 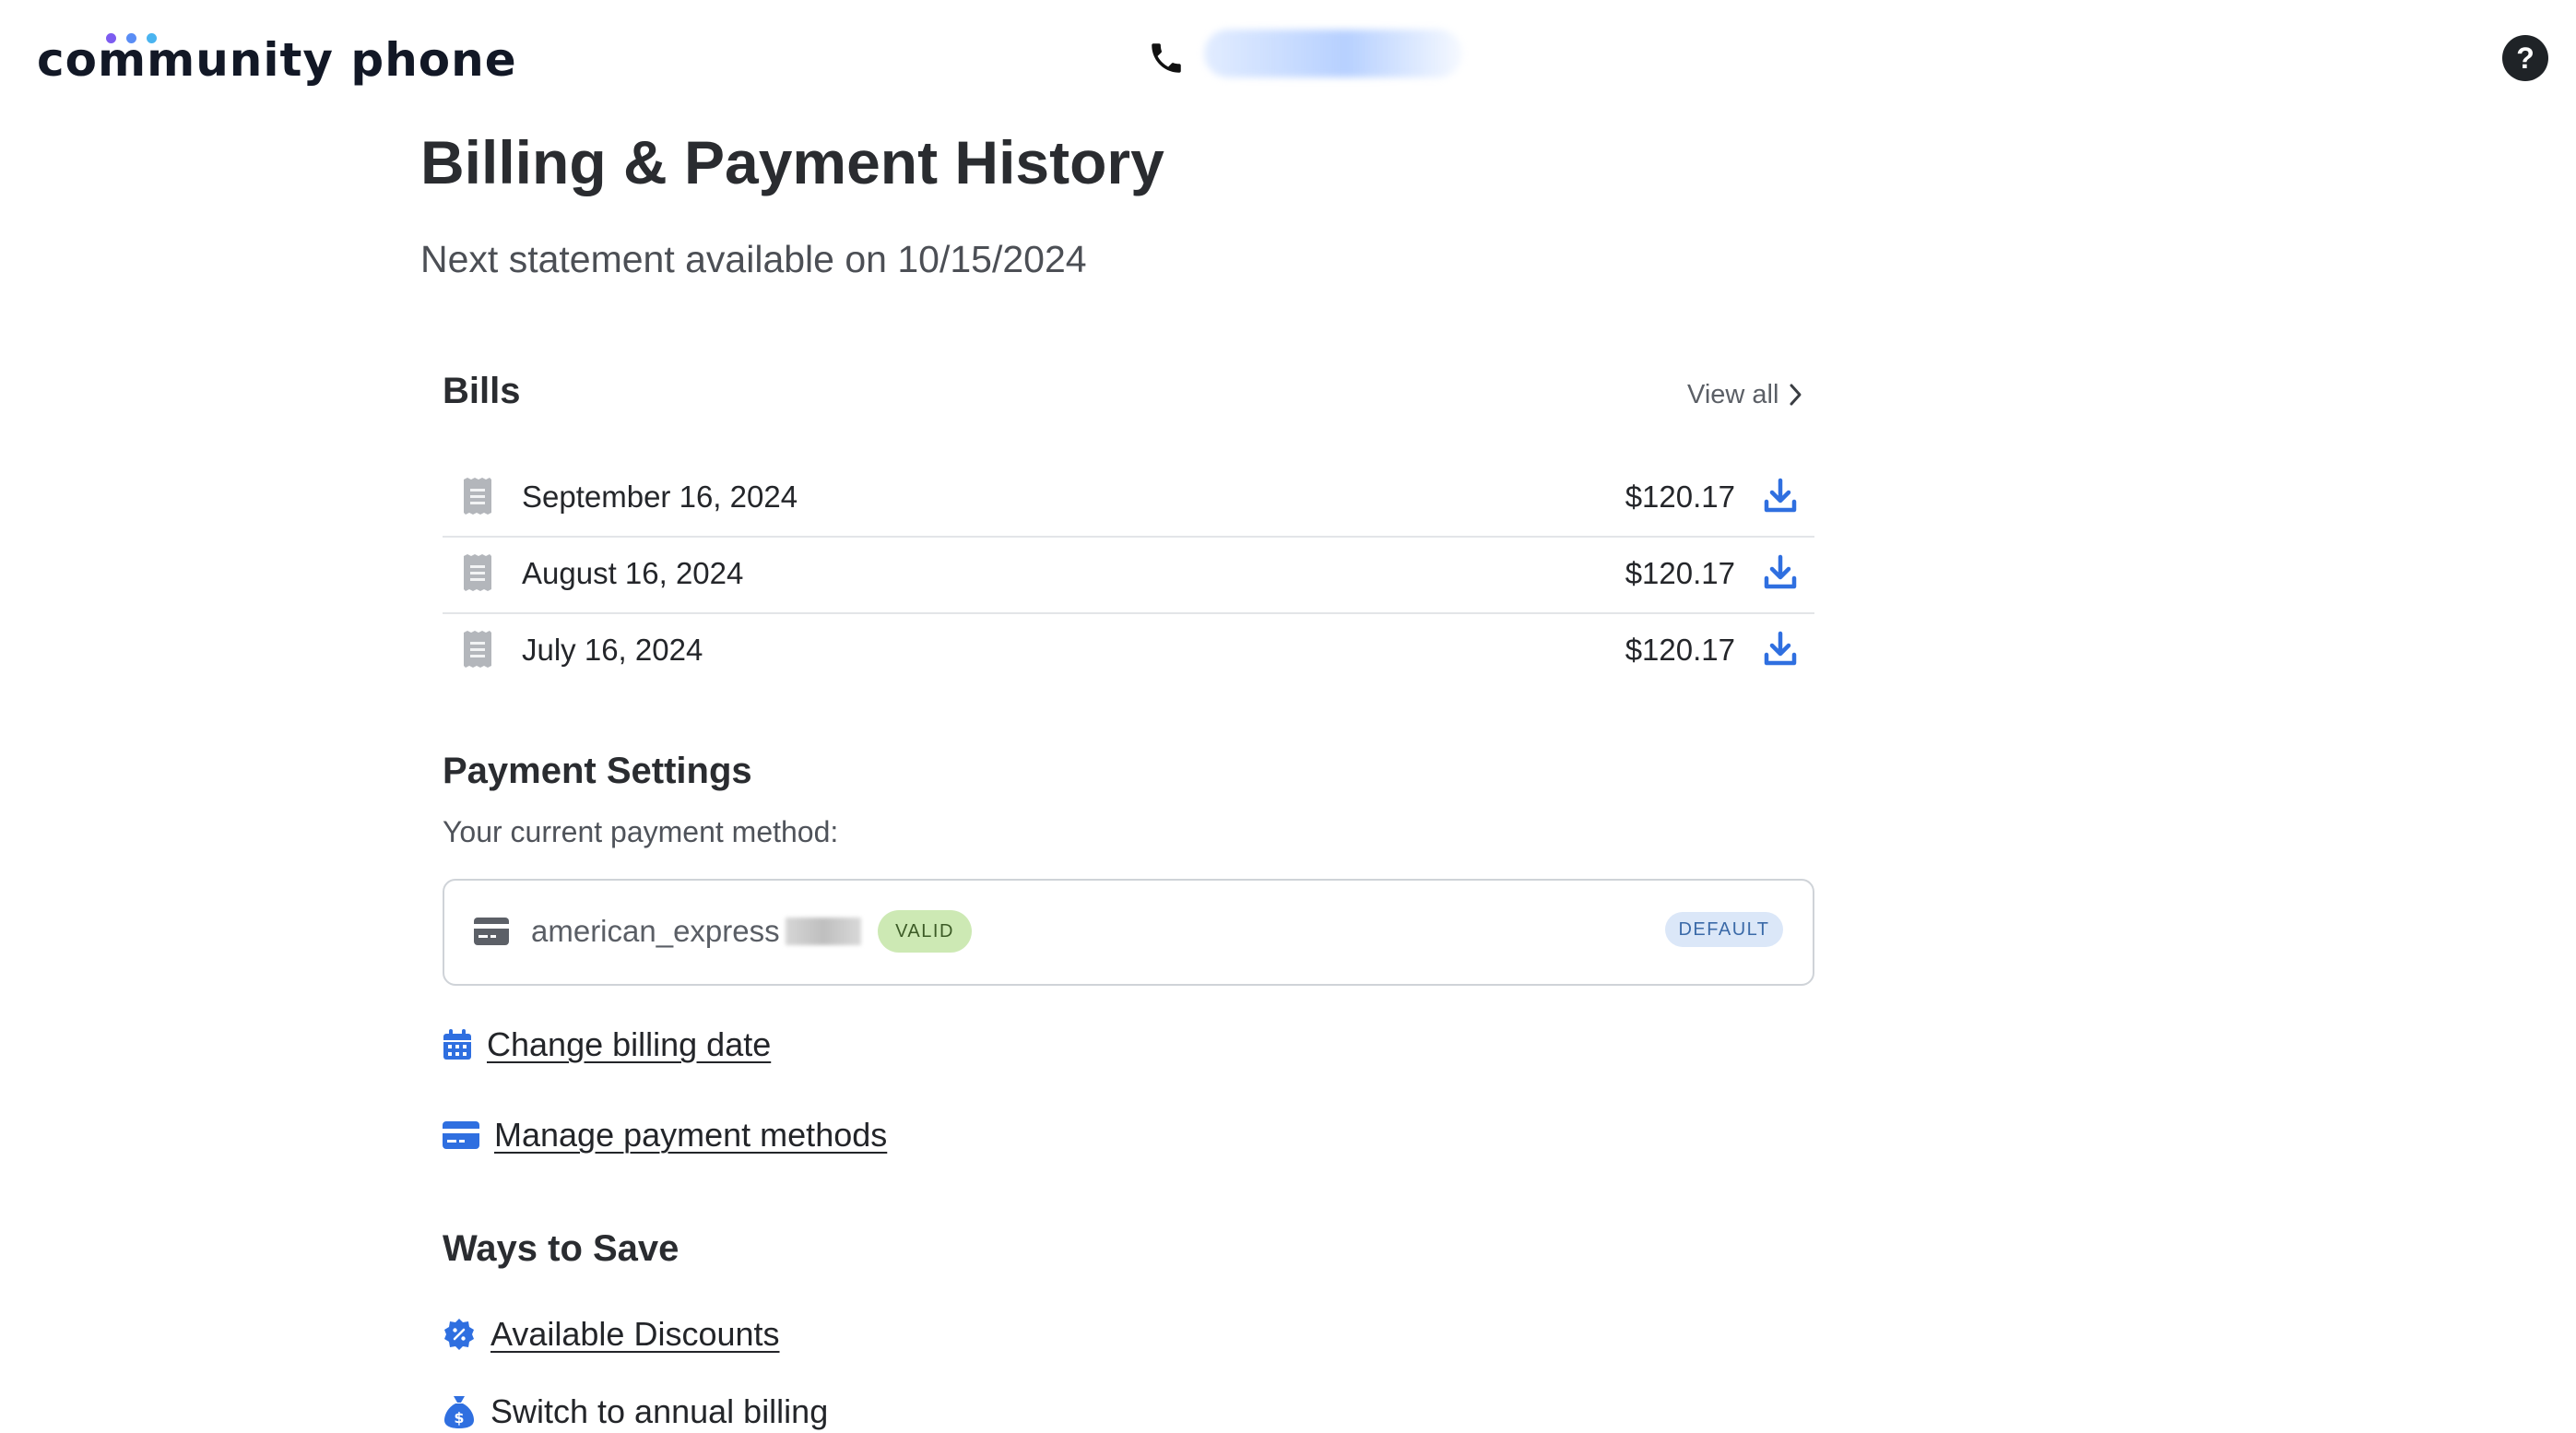 I want to click on bill-row: August 16, 2024 $120.17, so click(x=1128, y=576).